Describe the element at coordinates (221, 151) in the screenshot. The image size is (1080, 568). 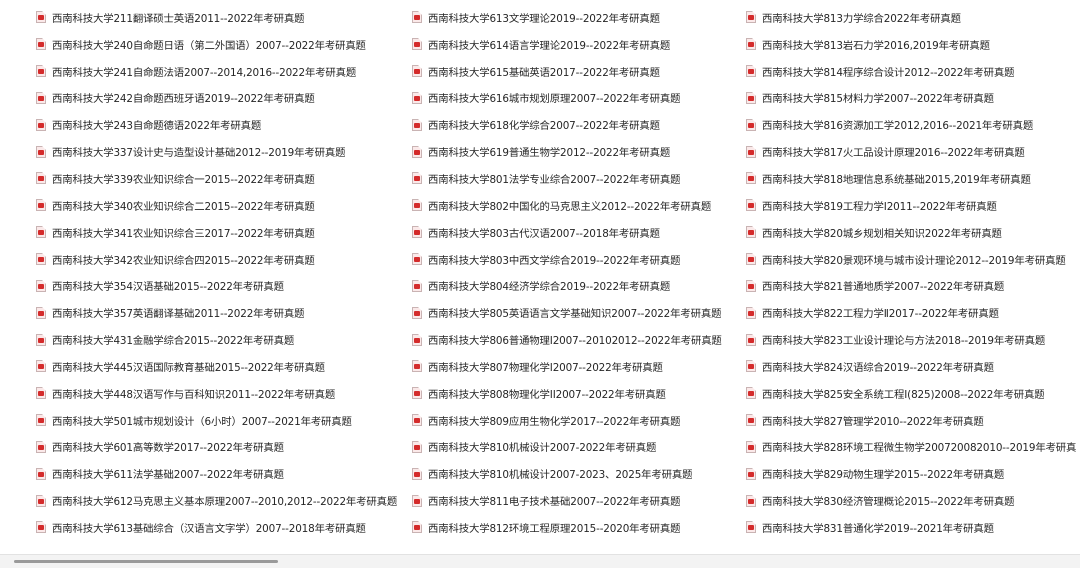
I see `file-item: 西南科技大学337设计史与造型设计基础2012--2019年考研真题` at that location.